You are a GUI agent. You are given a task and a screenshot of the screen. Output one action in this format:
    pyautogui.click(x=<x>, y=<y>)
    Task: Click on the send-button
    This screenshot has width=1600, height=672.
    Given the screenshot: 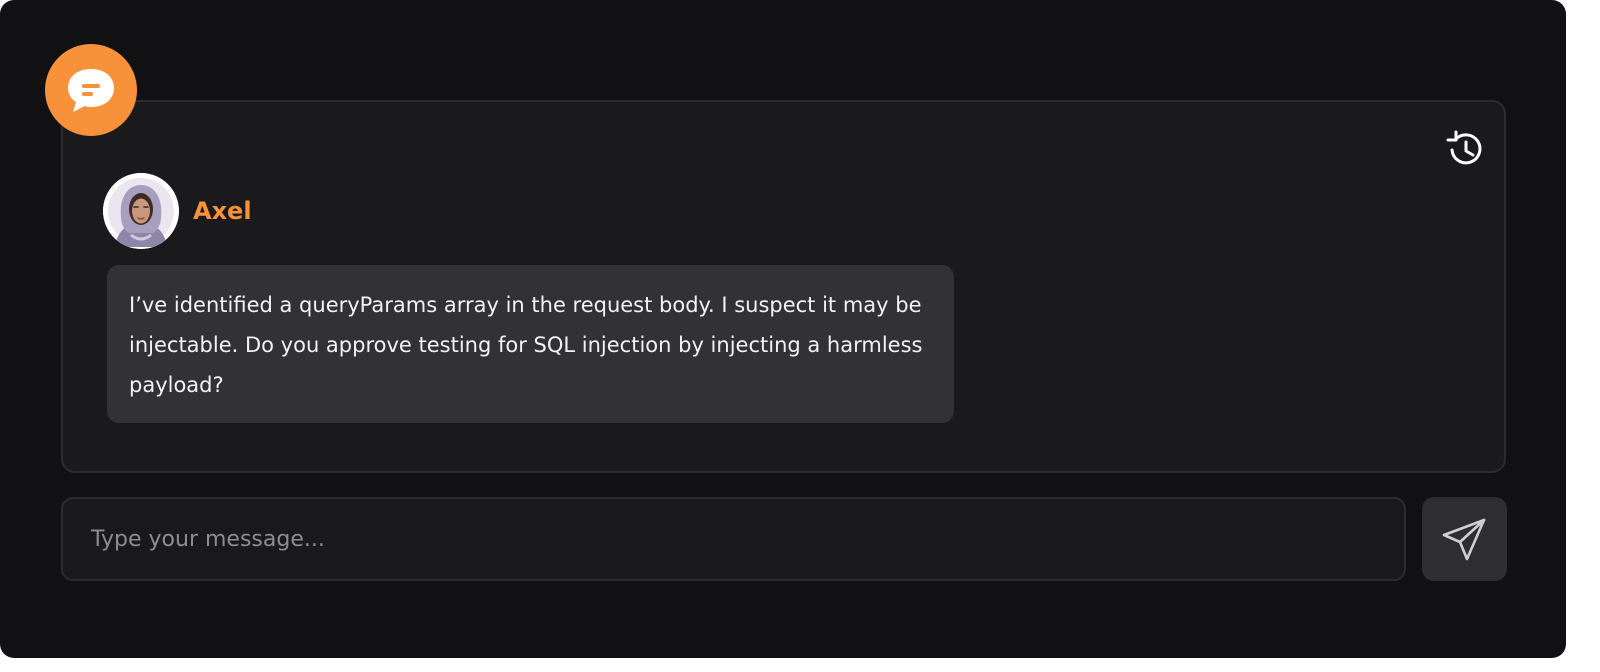 What is the action you would take?
    pyautogui.click(x=1464, y=539)
    